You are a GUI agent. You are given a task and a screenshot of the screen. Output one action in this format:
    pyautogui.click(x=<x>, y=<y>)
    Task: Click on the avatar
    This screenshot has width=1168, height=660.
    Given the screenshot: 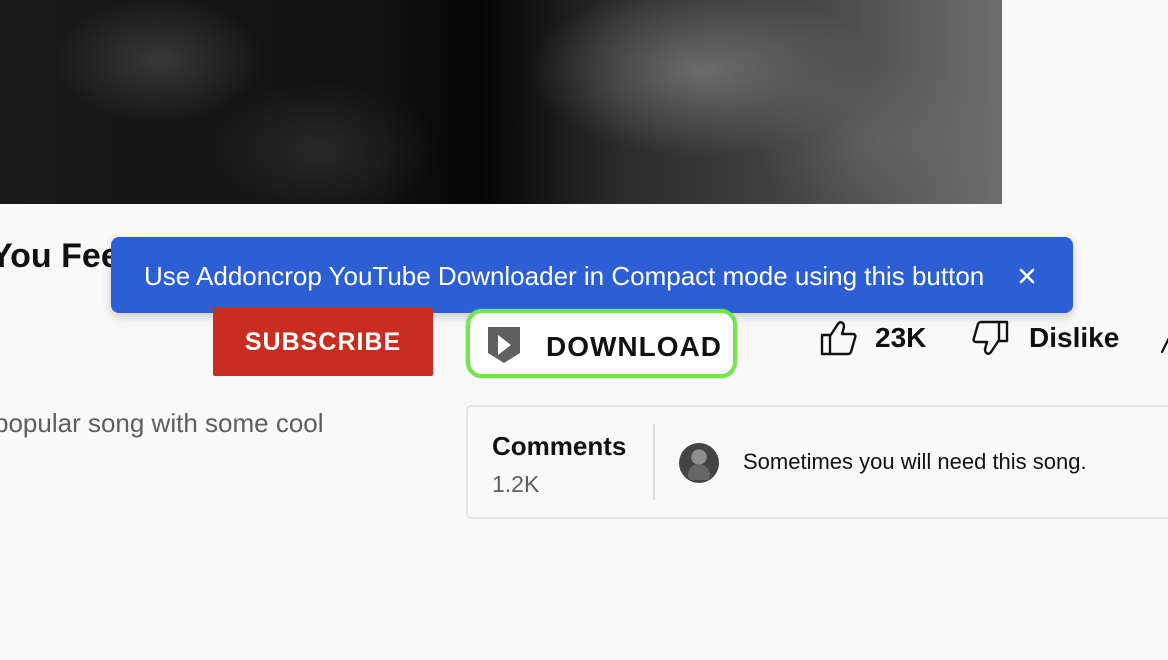 What is the action you would take?
    pyautogui.click(x=699, y=463)
    